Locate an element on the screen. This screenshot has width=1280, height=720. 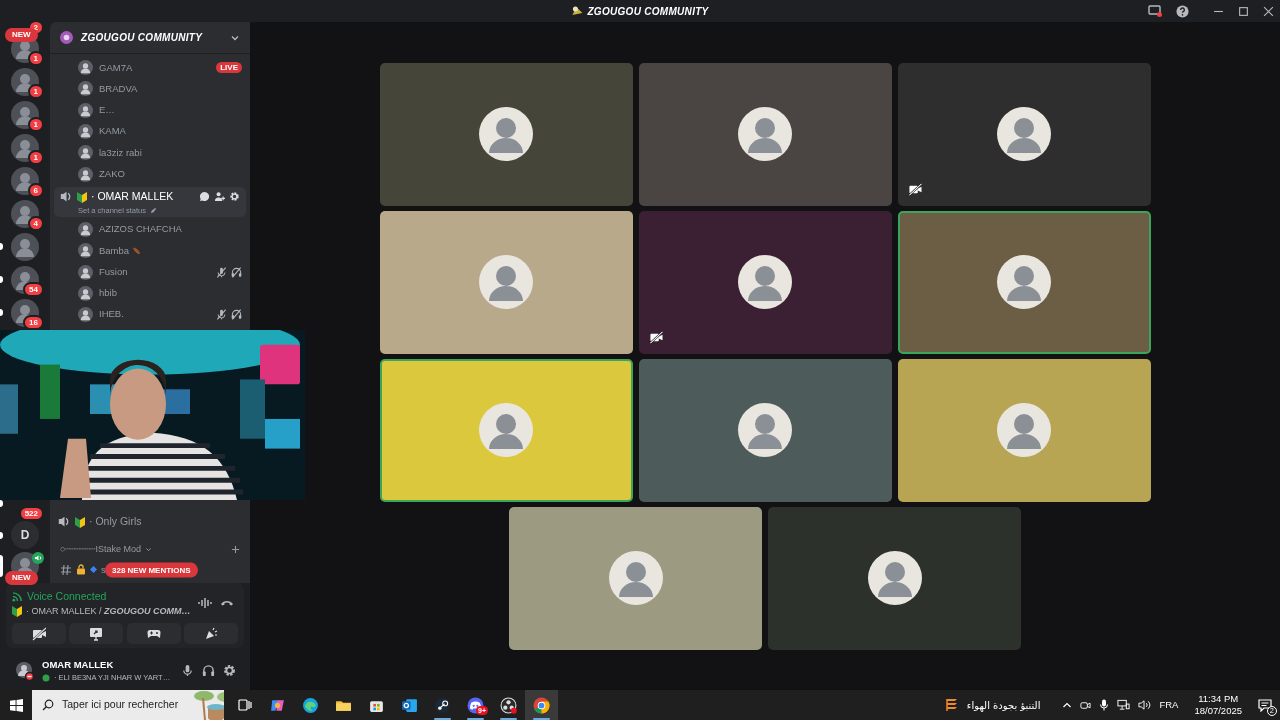
chat-icon is located at coordinates (204, 197).